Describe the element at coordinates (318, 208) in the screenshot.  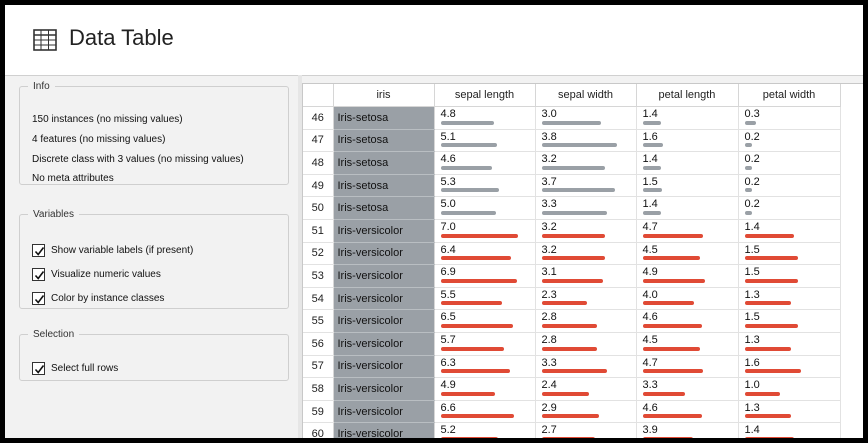
I see `row-number: 50` at that location.